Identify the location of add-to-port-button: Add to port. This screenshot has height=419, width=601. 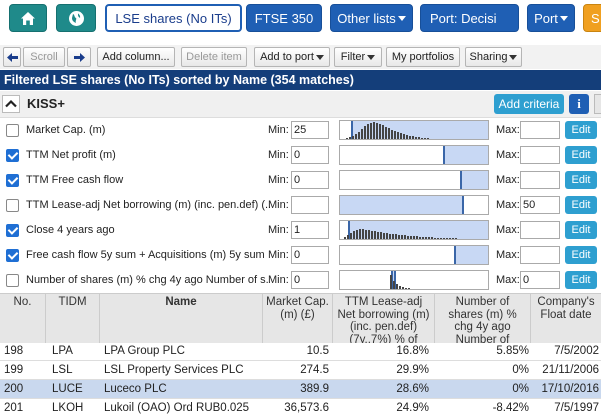
(292, 57).